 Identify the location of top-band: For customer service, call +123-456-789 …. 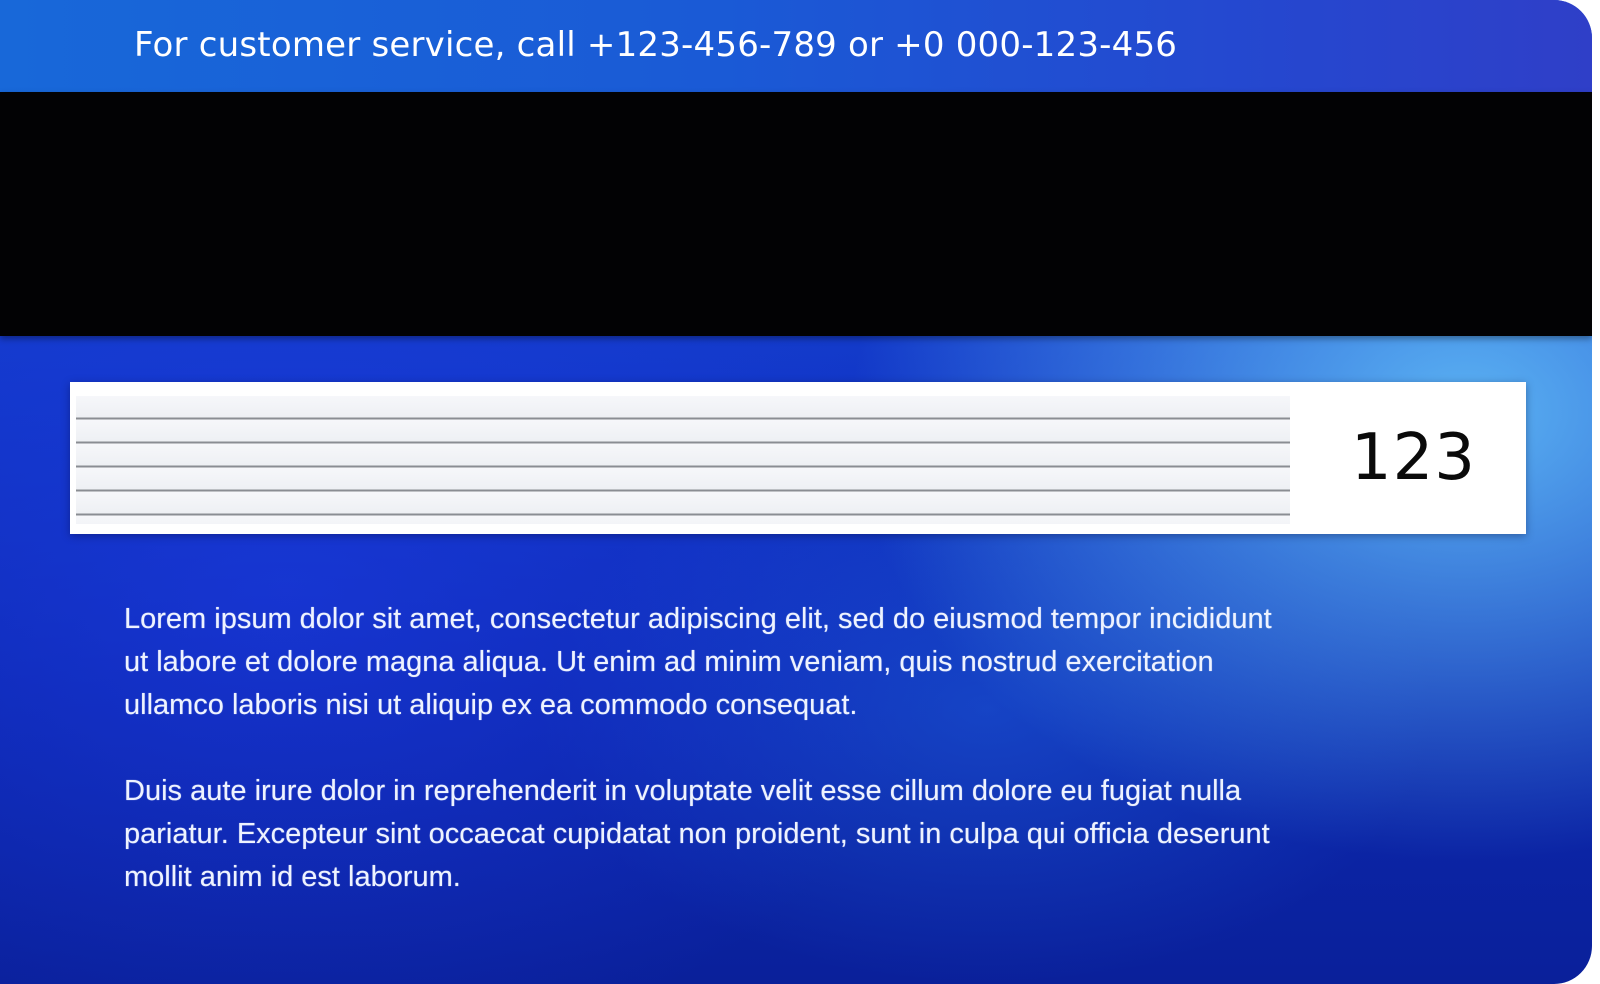
(796, 46).